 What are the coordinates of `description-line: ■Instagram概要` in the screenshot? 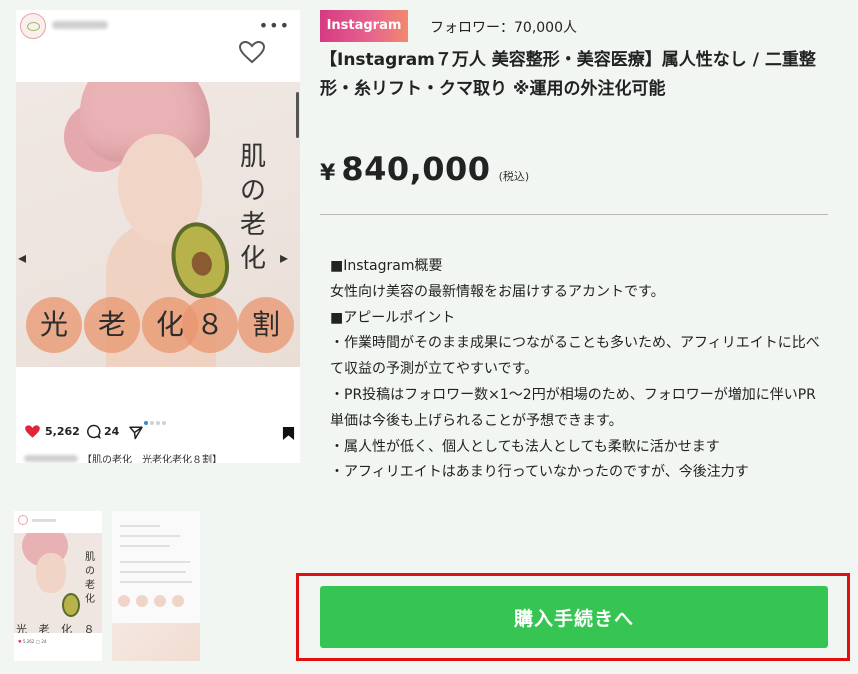 It's located at (386, 266).